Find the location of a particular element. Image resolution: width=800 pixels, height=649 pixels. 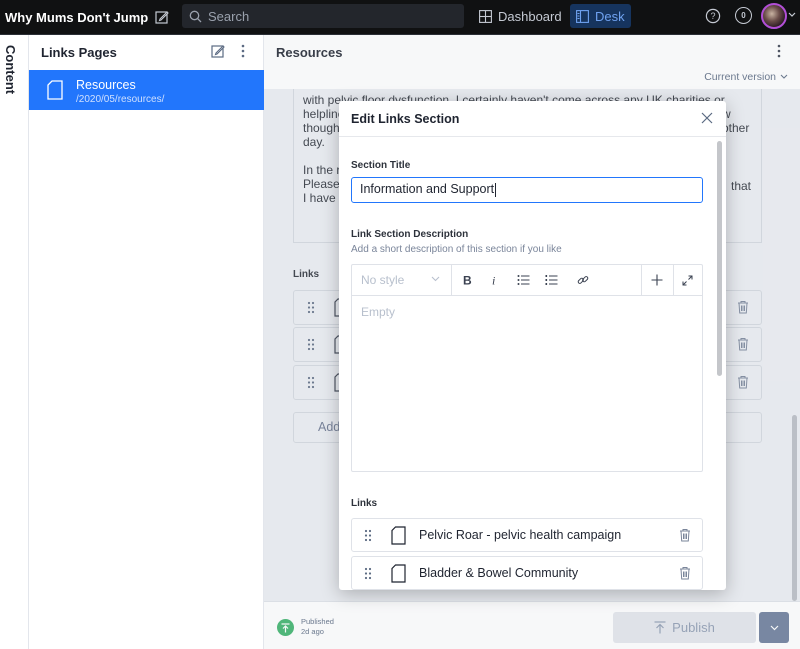

description-editor: No style B i Empty is located at coordinates (527, 368).